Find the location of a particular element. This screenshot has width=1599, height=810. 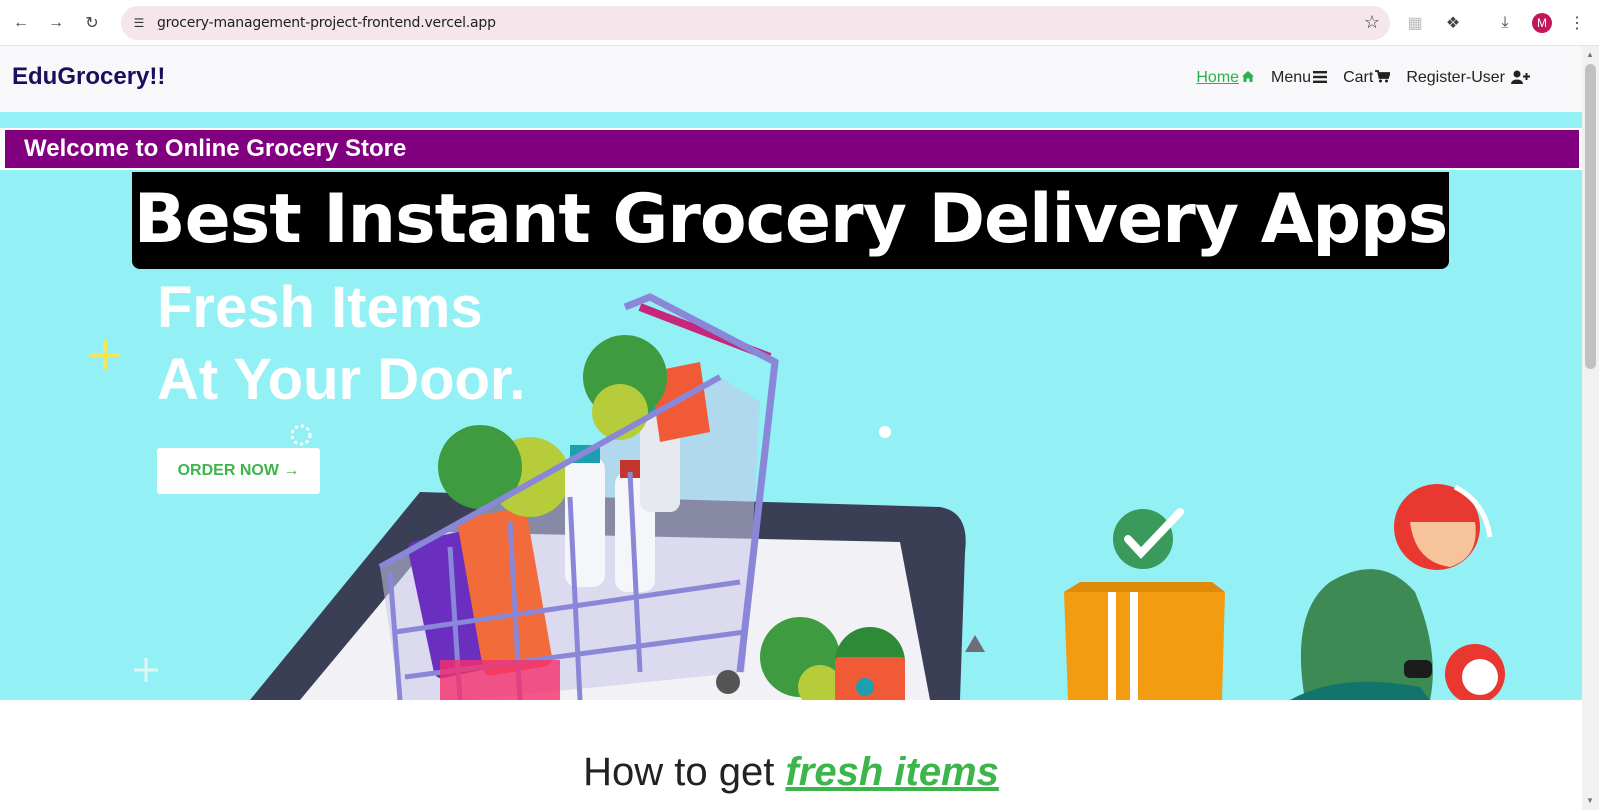

welcome-bar: Welcome to Online Grocery Store is located at coordinates (791, 149).